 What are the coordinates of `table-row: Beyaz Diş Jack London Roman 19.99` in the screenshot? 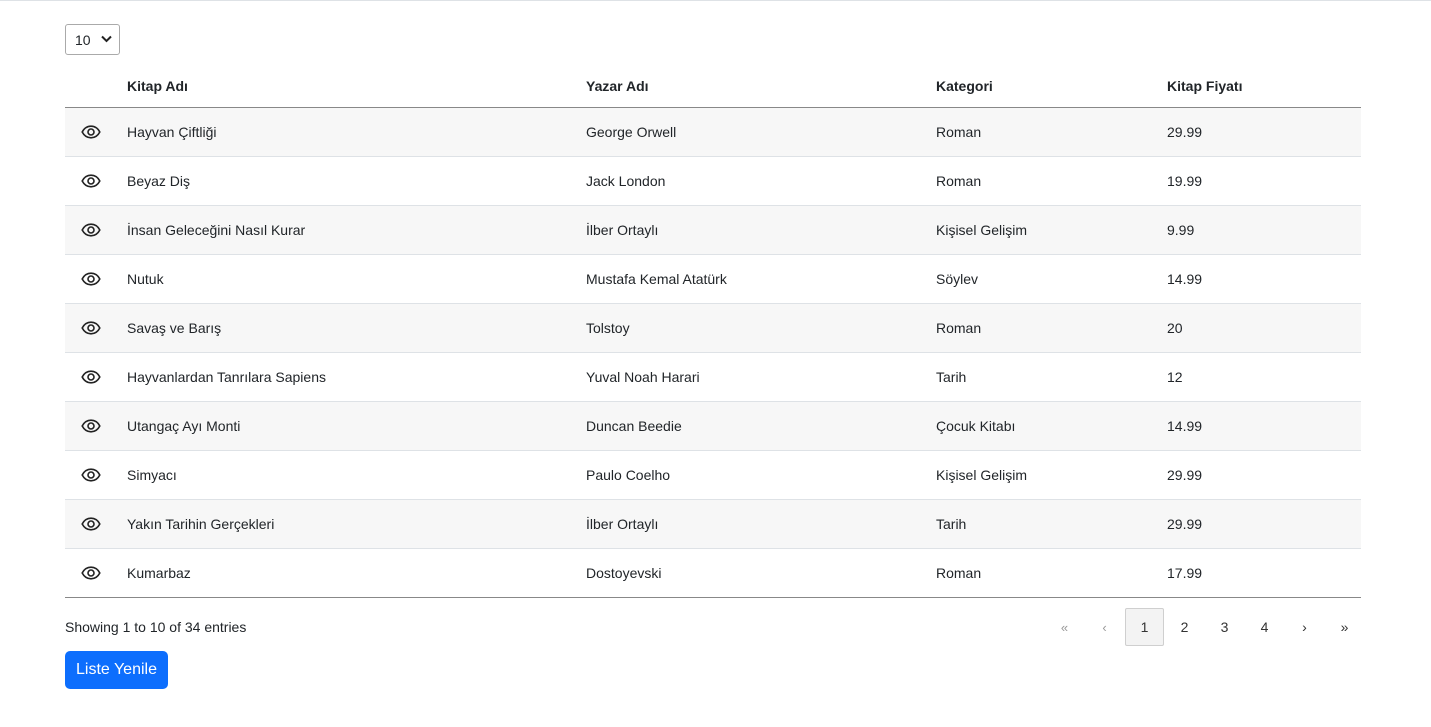 It's located at (713, 181).